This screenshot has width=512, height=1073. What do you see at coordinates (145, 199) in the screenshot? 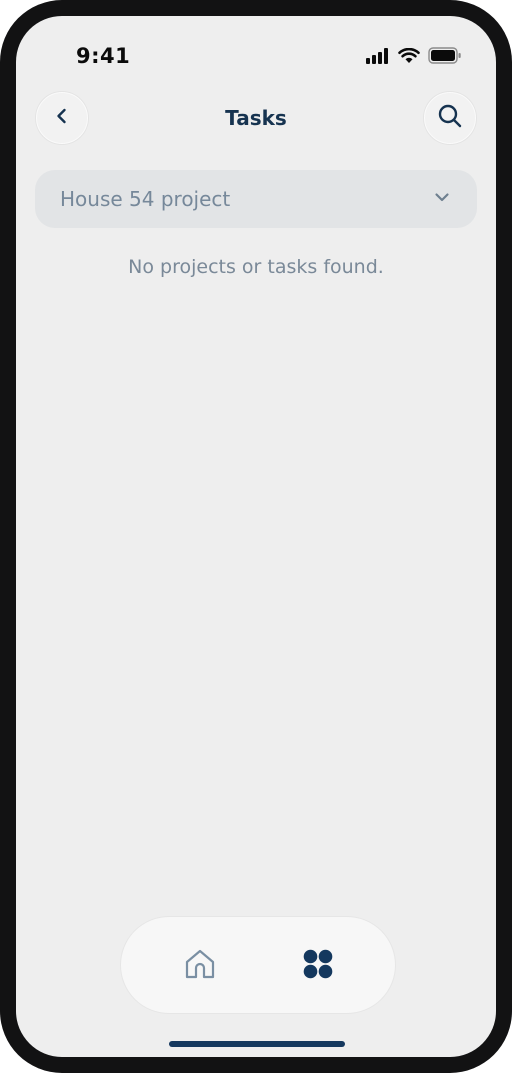
I see `project-select-value: House 54 project` at bounding box center [145, 199].